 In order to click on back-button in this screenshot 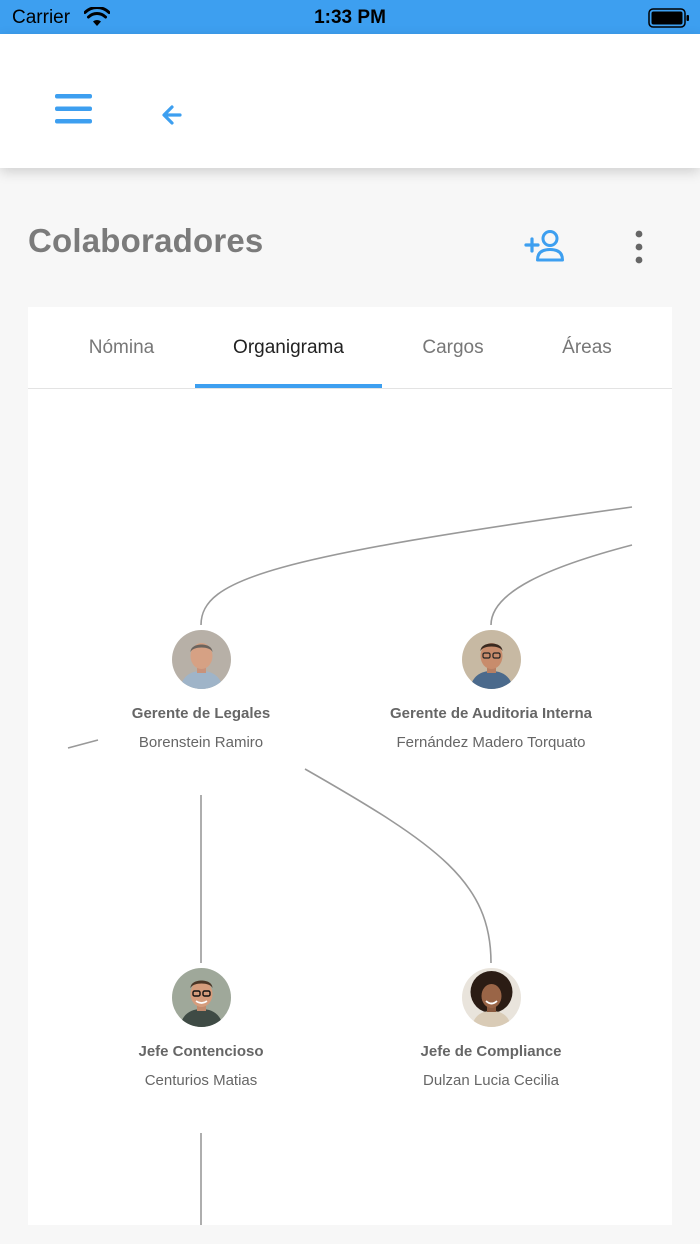, I will do `click(172, 115)`.